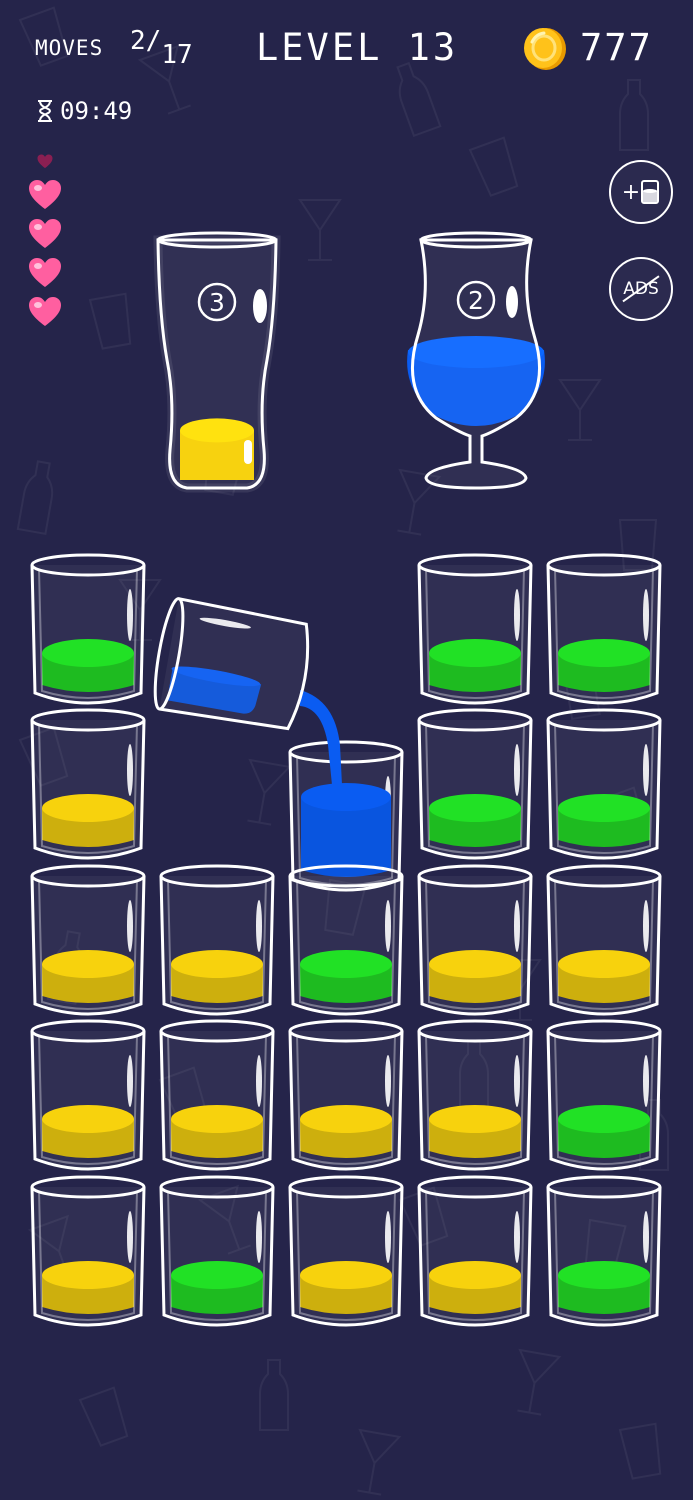  I want to click on cup-r3-c4, so click(604, 1095).